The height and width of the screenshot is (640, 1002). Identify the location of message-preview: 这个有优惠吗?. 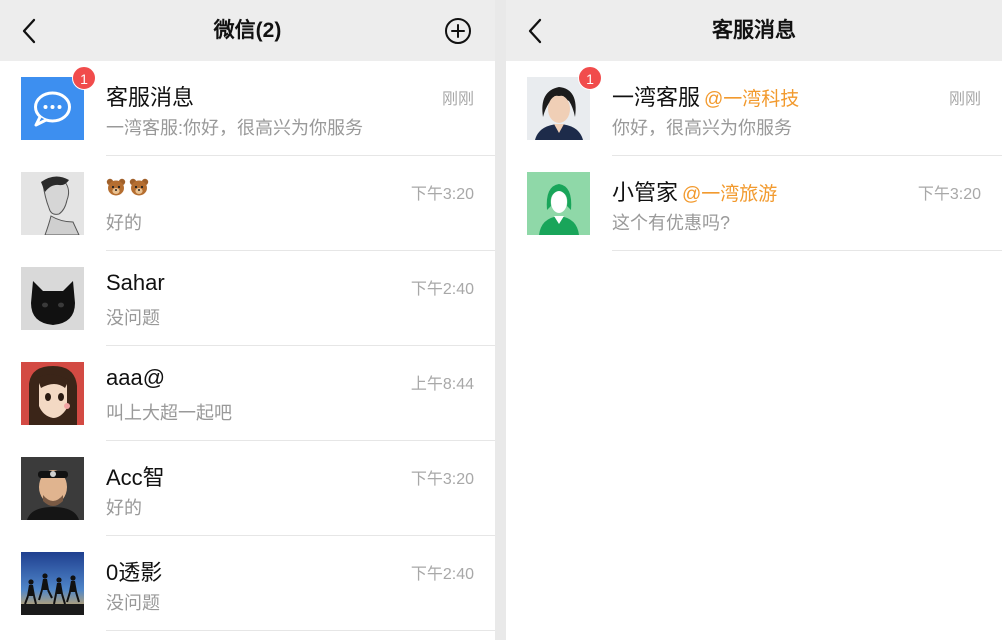
(671, 223).